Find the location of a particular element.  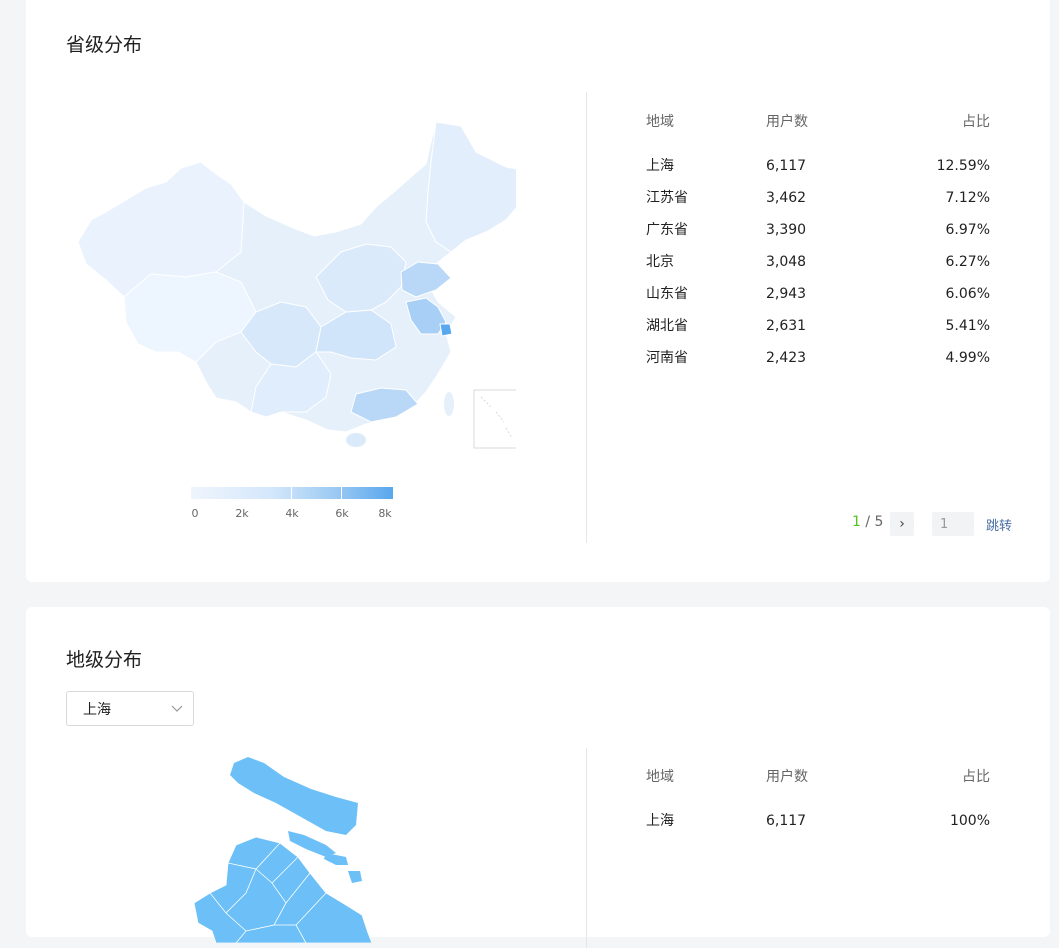

page-total: 5 is located at coordinates (879, 522).